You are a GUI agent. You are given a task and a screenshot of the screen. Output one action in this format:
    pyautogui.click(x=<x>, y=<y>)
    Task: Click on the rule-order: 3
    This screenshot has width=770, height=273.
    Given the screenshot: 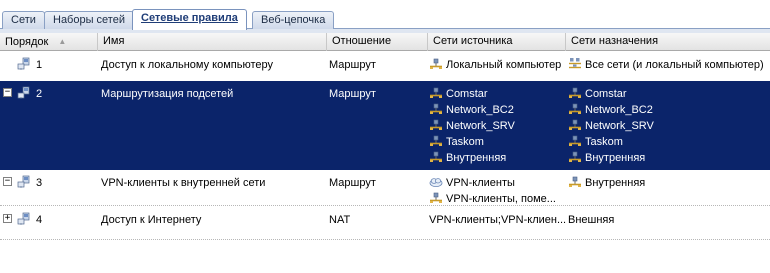 What is the action you would take?
    pyautogui.click(x=39, y=183)
    